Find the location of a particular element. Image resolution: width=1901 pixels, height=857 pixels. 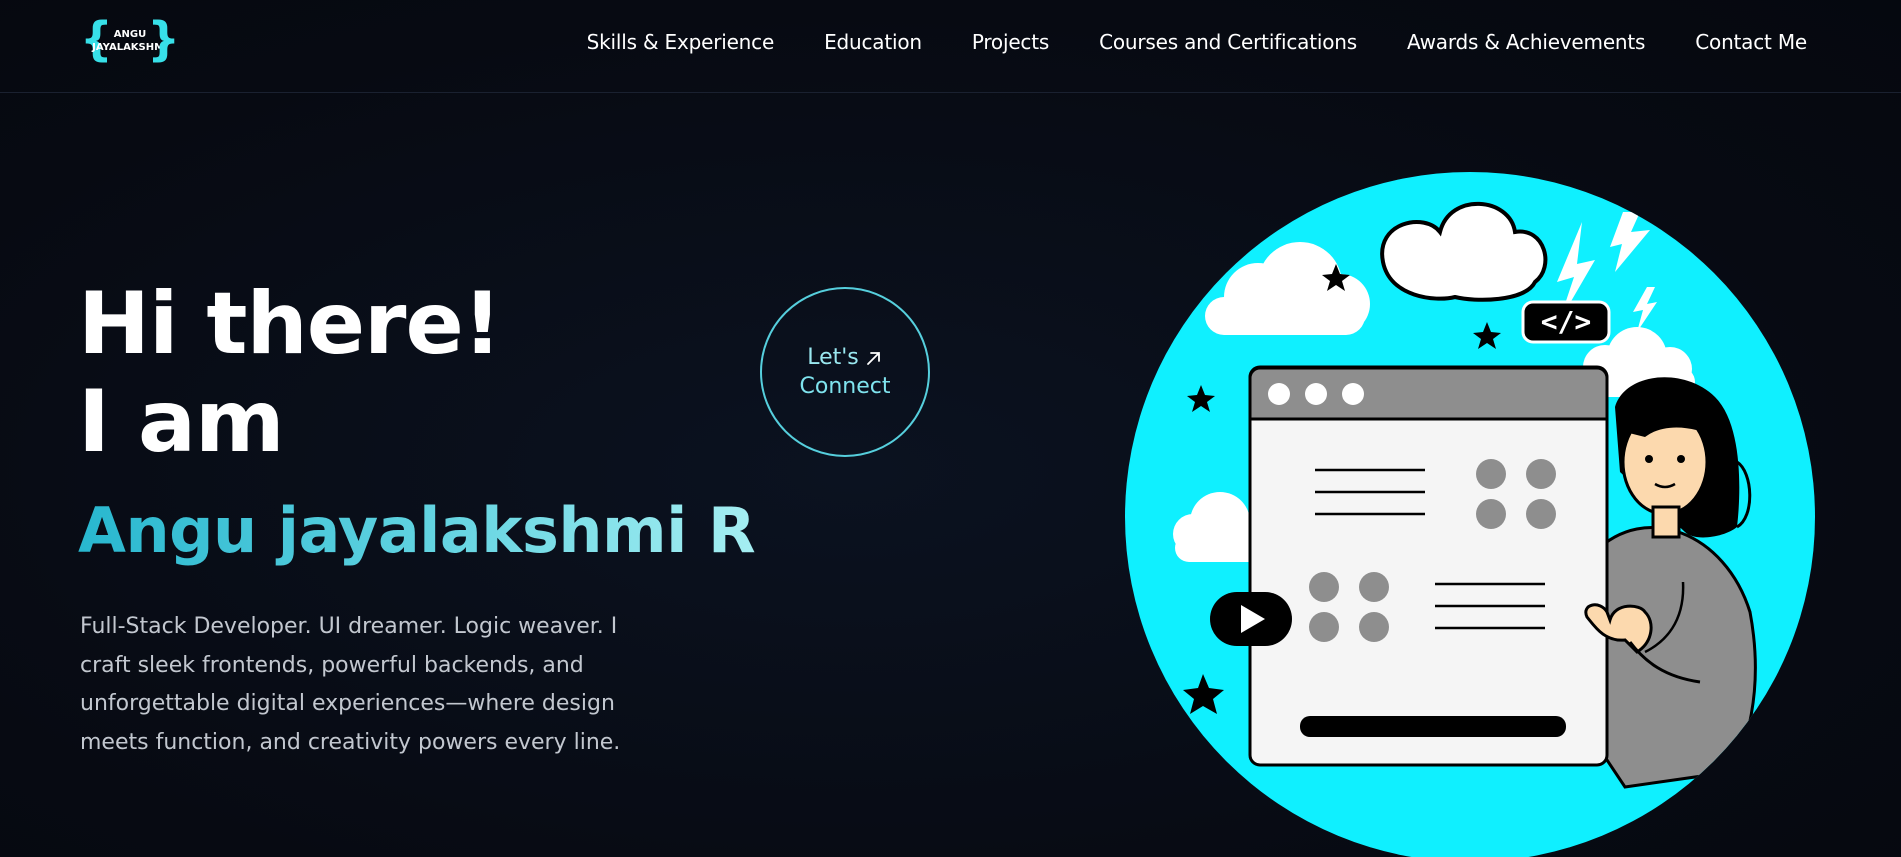

nav-education: Education is located at coordinates (873, 42).